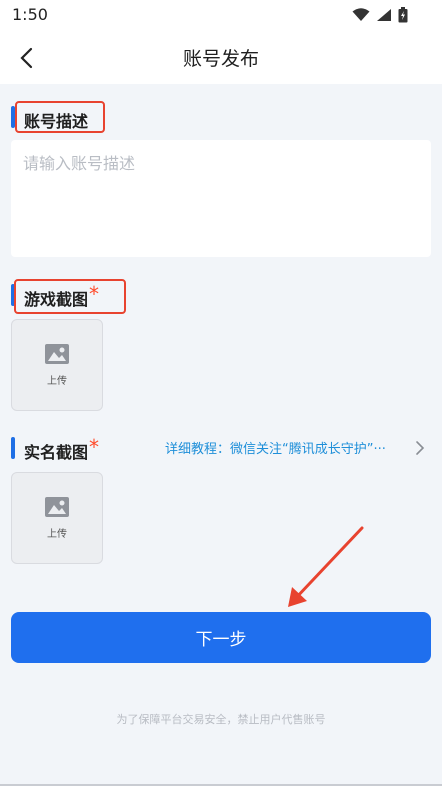 The width and height of the screenshot is (442, 786). I want to click on section-bar-realname, so click(13, 448).